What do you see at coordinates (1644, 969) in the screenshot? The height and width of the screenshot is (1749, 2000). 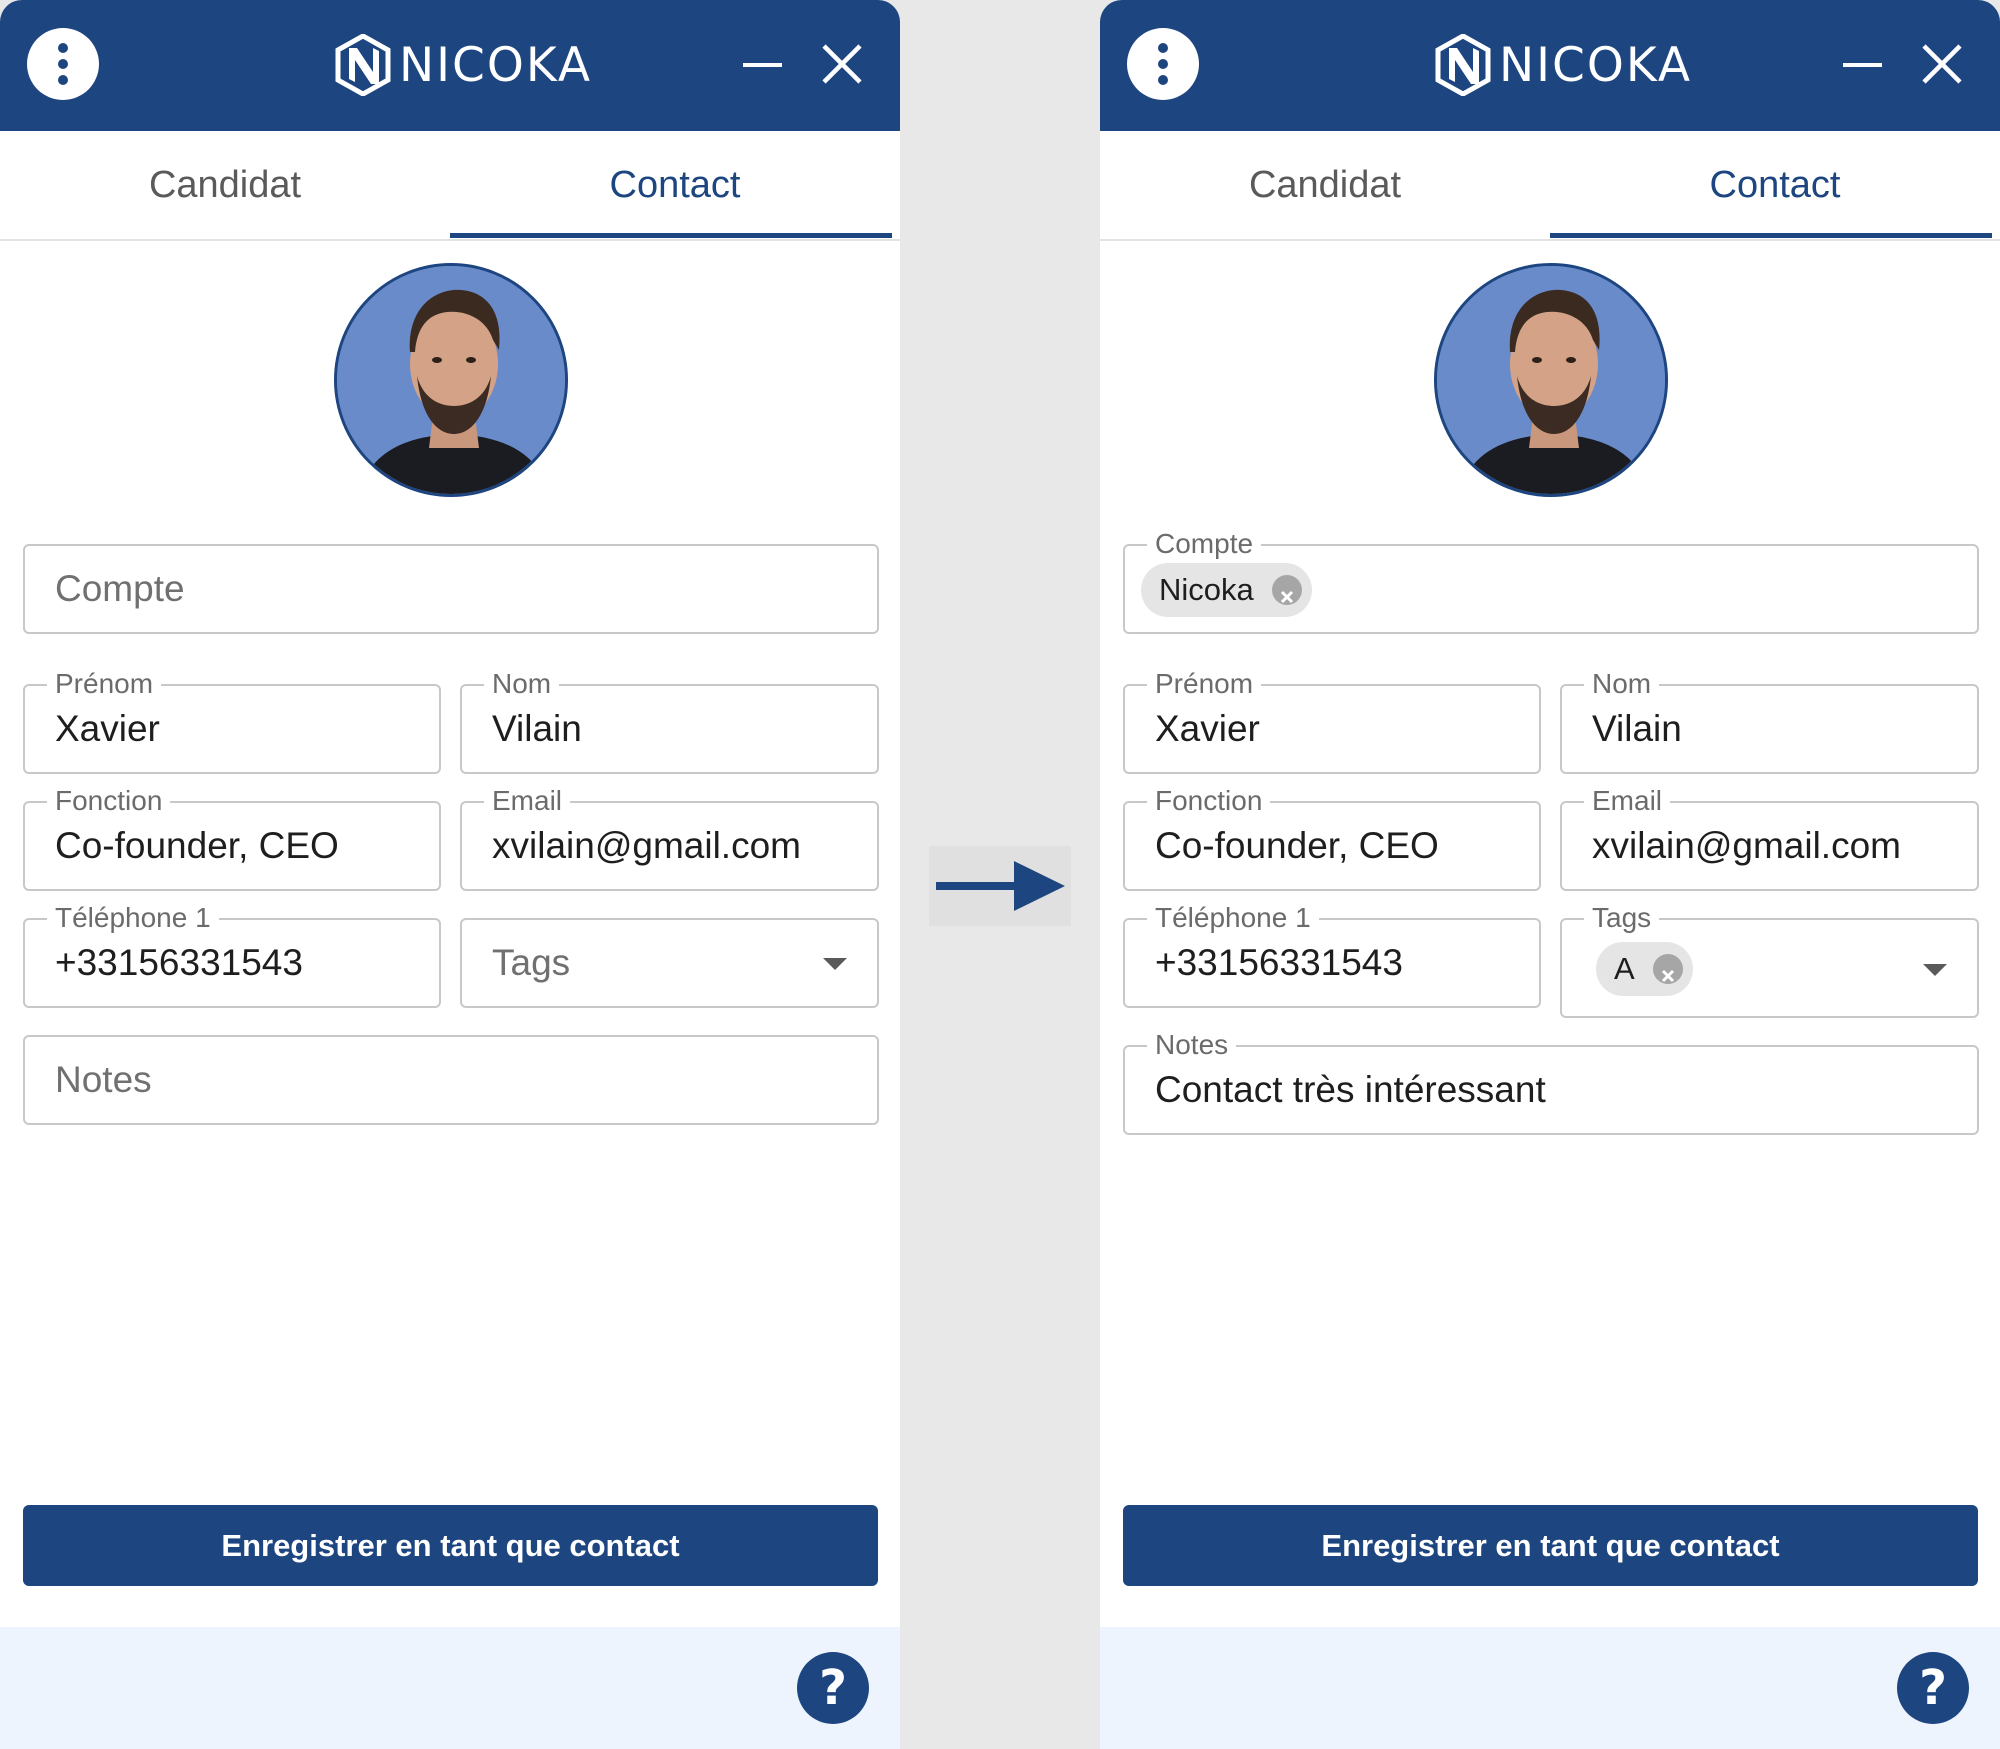 I see `tag-chip: A` at bounding box center [1644, 969].